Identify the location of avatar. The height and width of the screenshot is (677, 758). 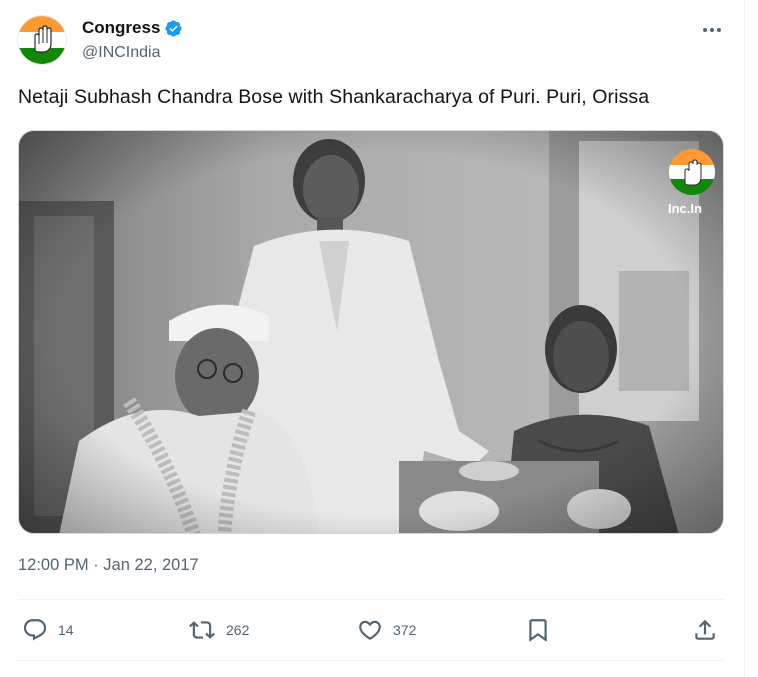
(42, 40).